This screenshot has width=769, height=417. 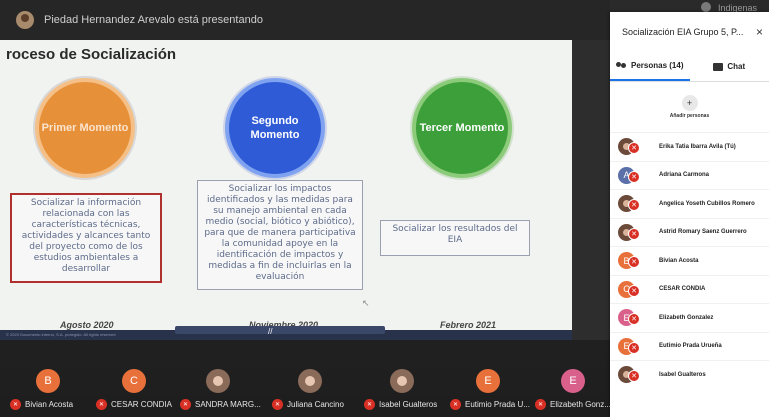 I want to click on participant-name: Eutimio Prada Urueña, so click(x=690, y=346).